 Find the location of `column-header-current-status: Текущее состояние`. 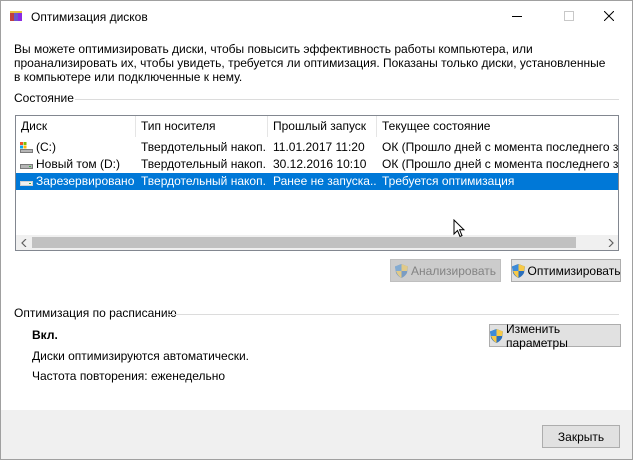

column-header-current-status: Текущее состояние is located at coordinates (497, 126).